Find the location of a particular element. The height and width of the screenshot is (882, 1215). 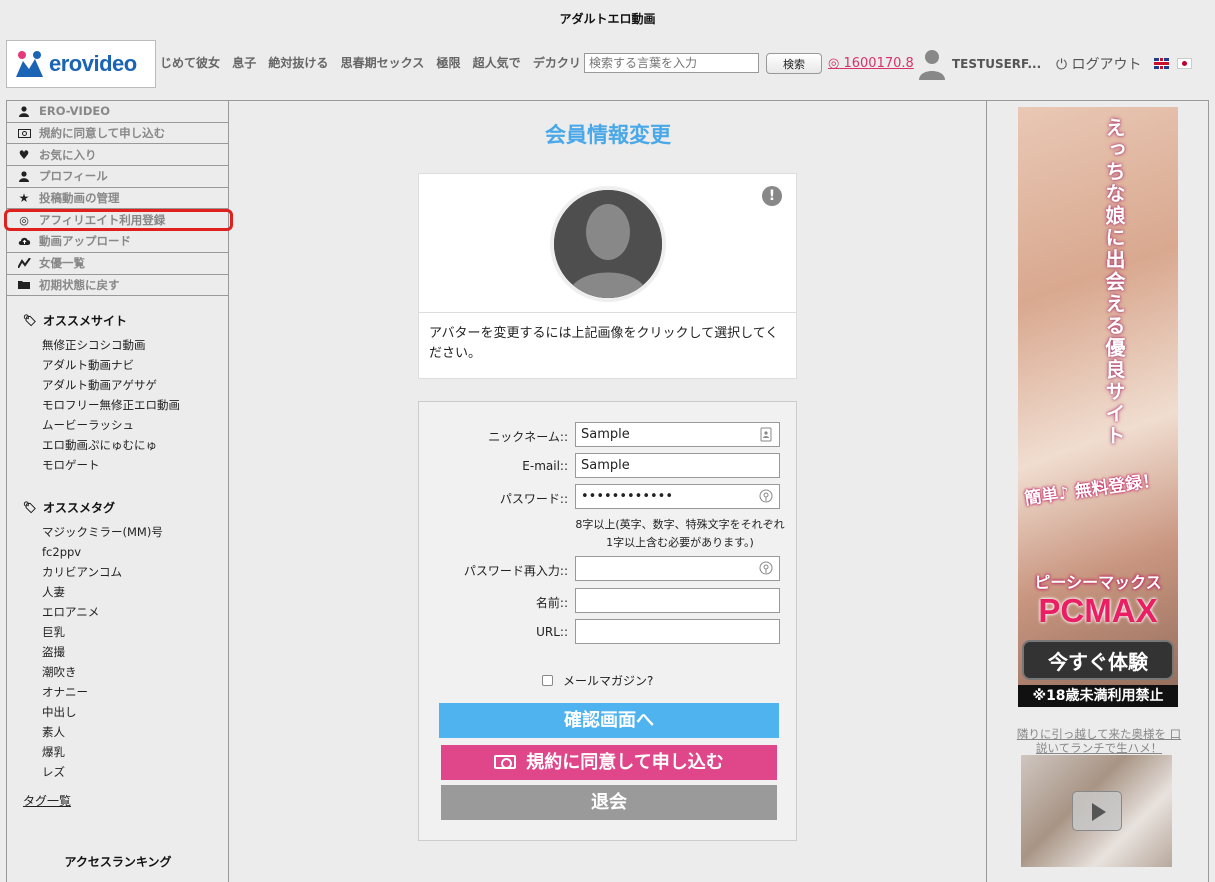

header-tag-link: 超人気で is located at coordinates (497, 63).